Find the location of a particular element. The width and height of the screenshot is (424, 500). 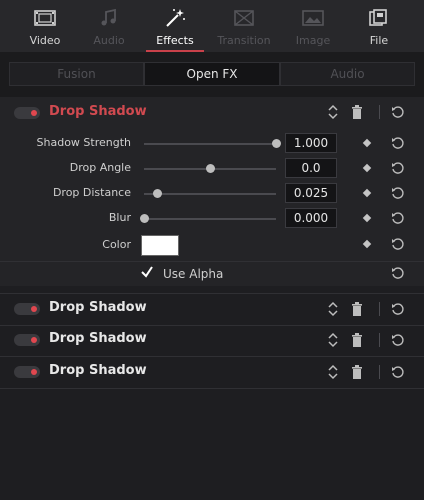

tab-image-label: Image is located at coordinates (313, 40).